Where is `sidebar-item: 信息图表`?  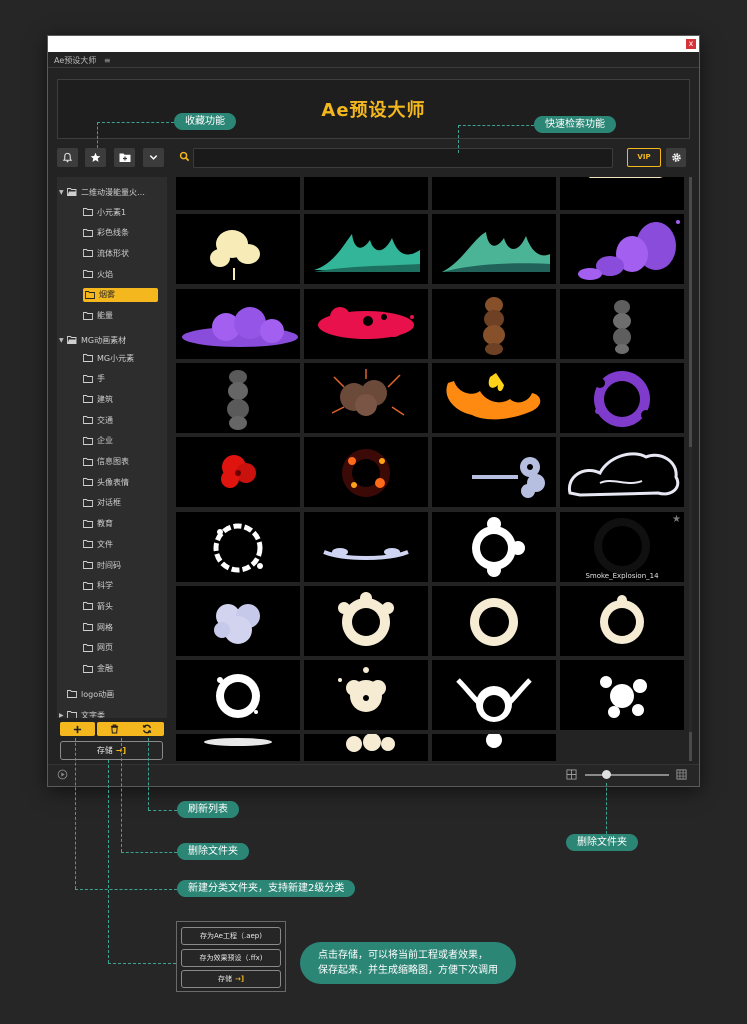
sidebar-item: 信息图表 is located at coordinates (106, 462).